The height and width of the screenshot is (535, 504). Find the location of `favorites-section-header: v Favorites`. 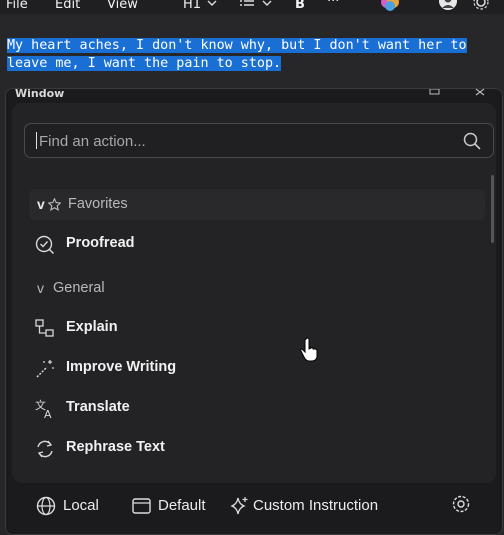

favorites-section-header: v Favorites is located at coordinates (257, 204).